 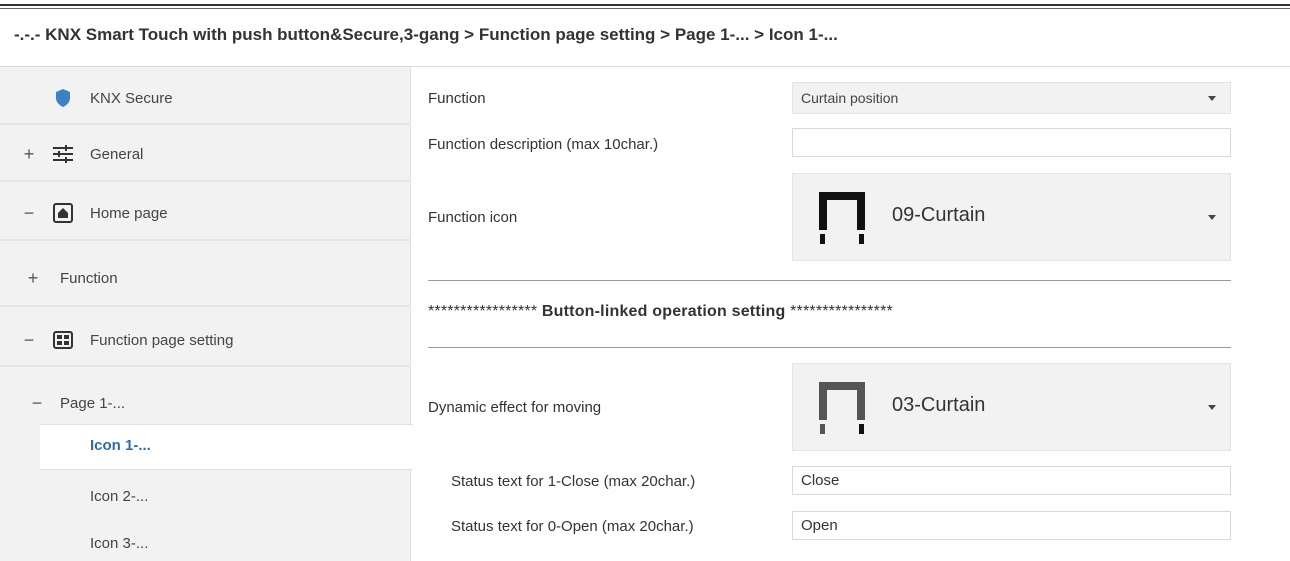 What do you see at coordinates (205, 213) in the screenshot?
I see `sidebar-item-home-page: − Home page` at bounding box center [205, 213].